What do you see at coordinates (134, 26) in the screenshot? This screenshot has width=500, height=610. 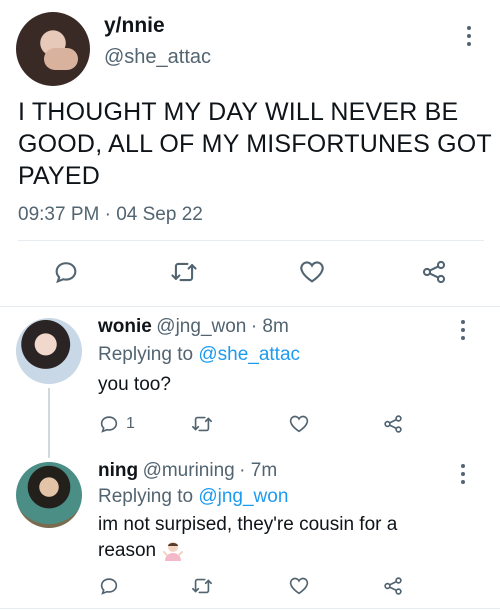 I see `author-display-name: y/nnie` at bounding box center [134, 26].